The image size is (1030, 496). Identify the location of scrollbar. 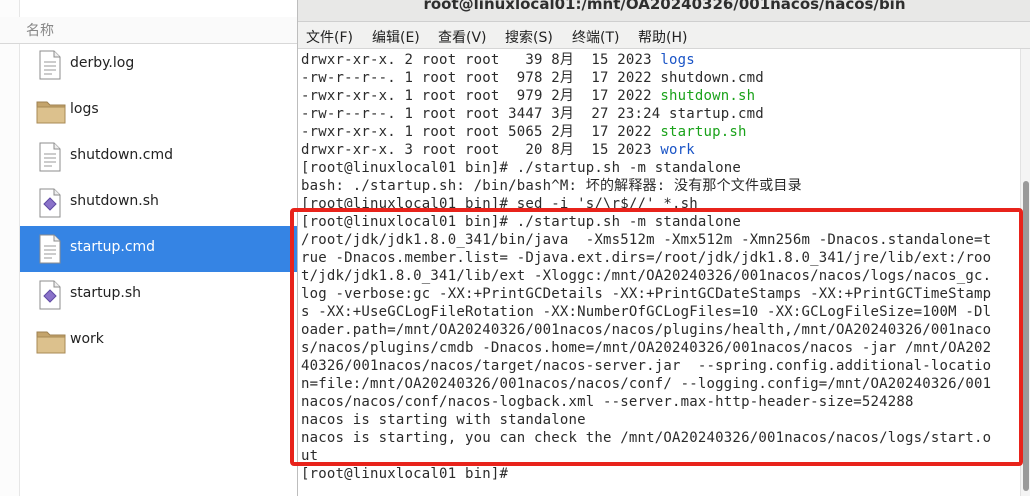
(1025, 272).